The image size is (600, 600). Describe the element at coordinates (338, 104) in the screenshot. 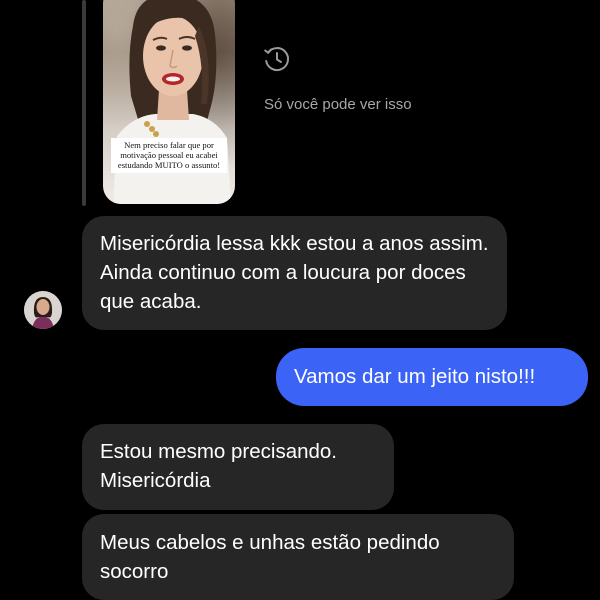

I see `private-visibility-note: Só você pode ver isso` at that location.